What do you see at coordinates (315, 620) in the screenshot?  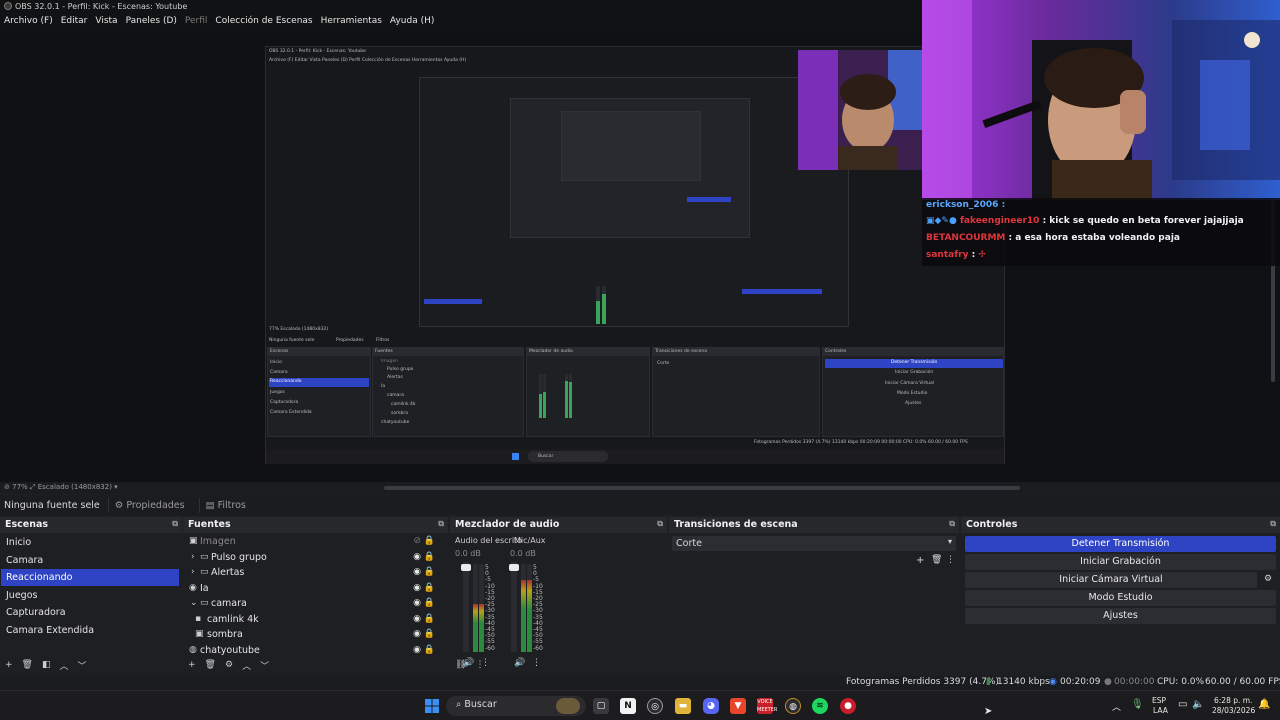 I see `source-item-camlink: ▪ camlink 4k ◉ 🔒` at bounding box center [315, 620].